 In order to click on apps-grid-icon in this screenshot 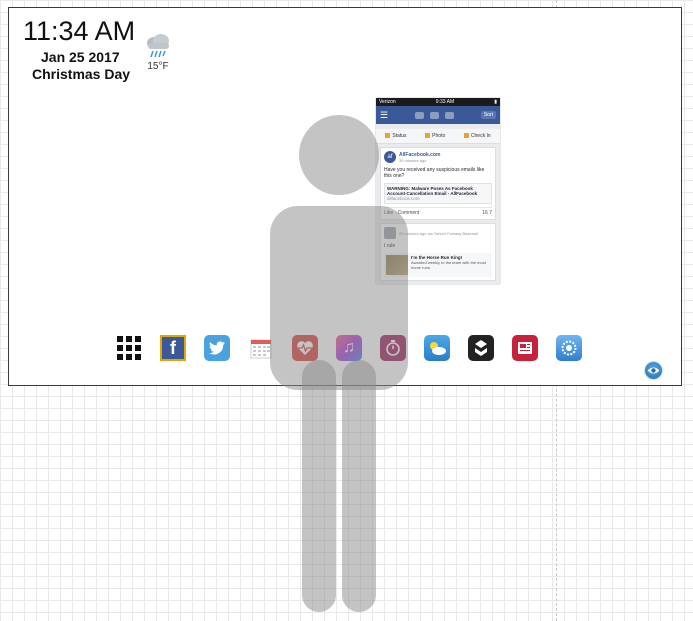, I will do `click(129, 348)`.